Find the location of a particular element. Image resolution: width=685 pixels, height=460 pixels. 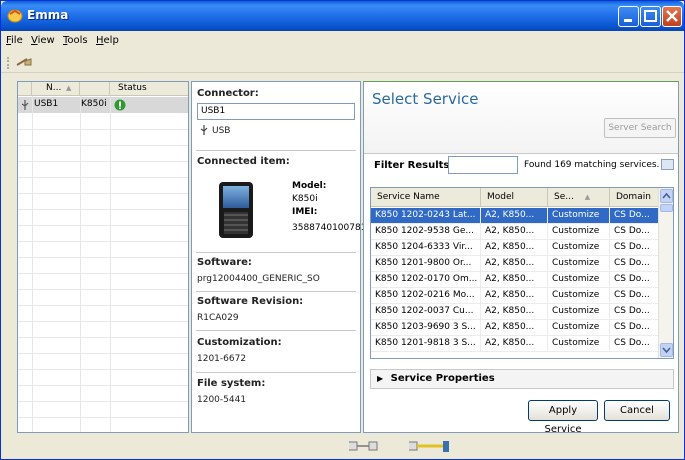

menu-bar: File View Tools Help is located at coordinates (342, 41).